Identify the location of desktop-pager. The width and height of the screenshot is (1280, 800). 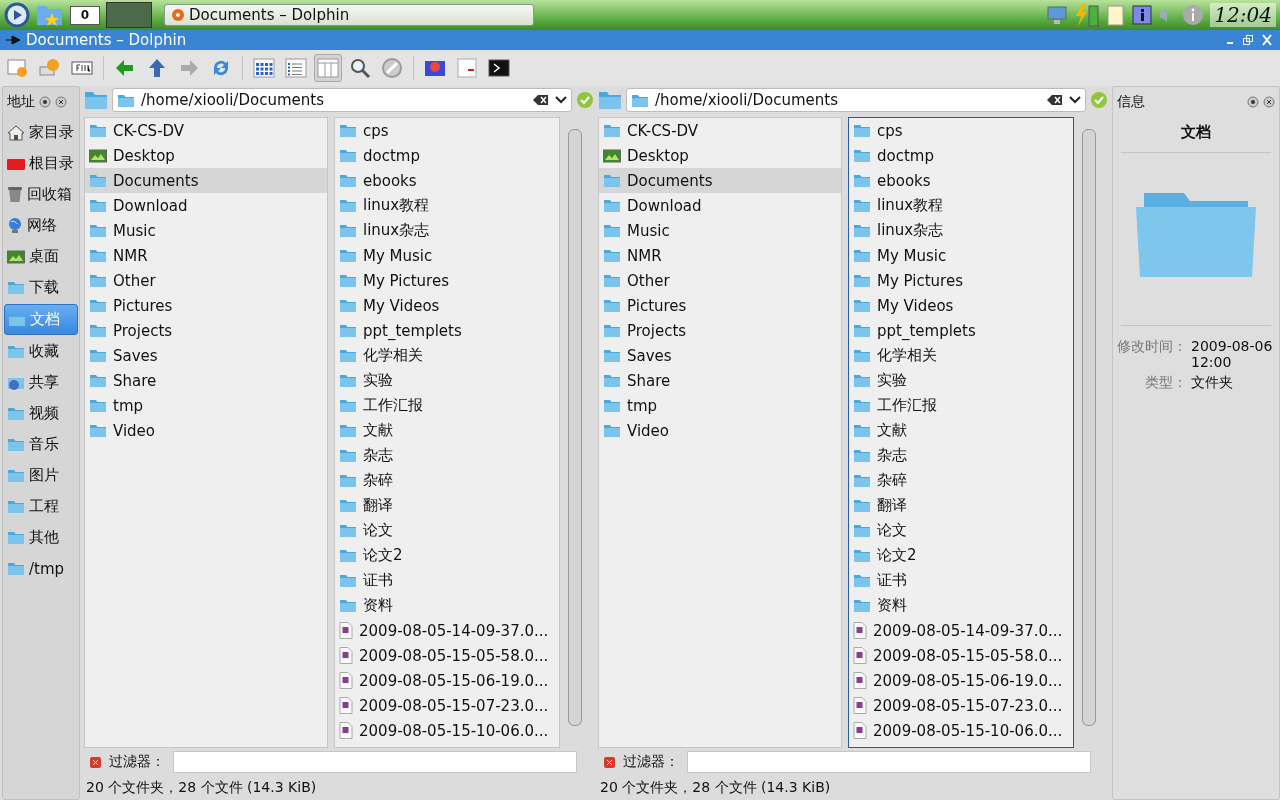
(129, 15).